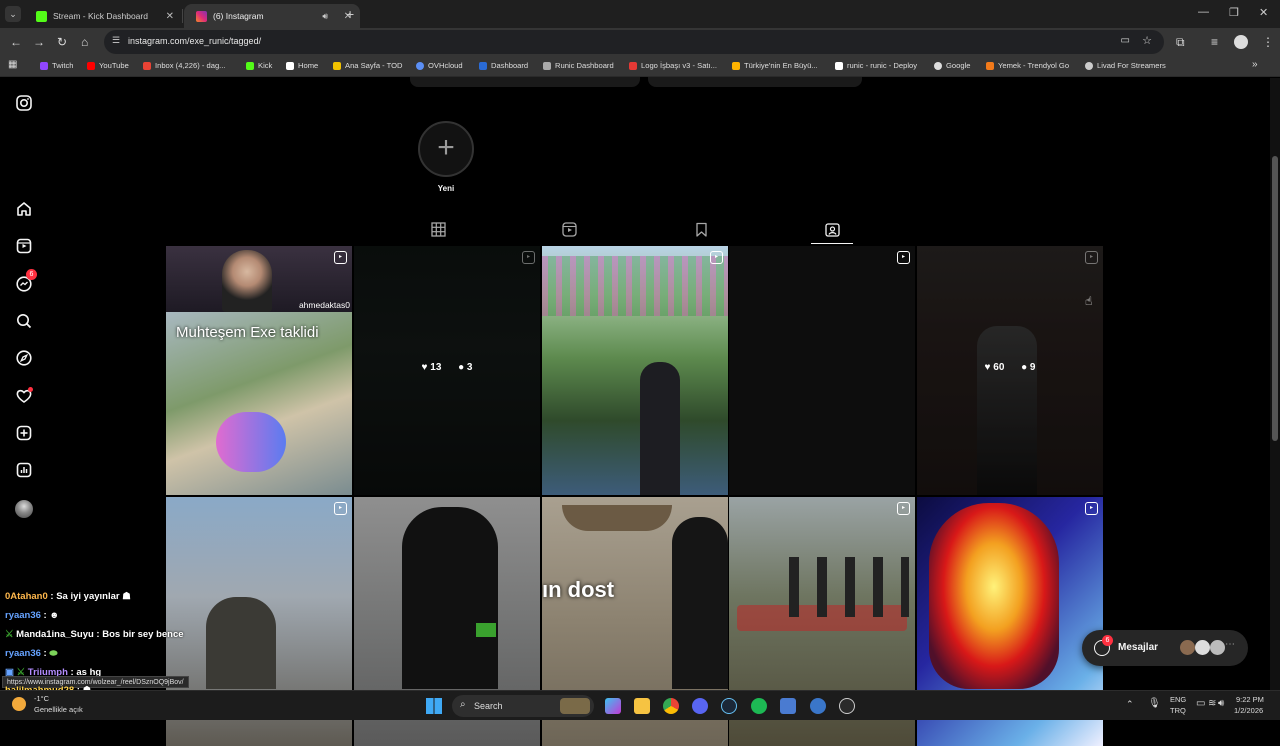 This screenshot has width=1280, height=746. Describe the element at coordinates (44, 65) in the screenshot. I see `twitch-icon` at that location.